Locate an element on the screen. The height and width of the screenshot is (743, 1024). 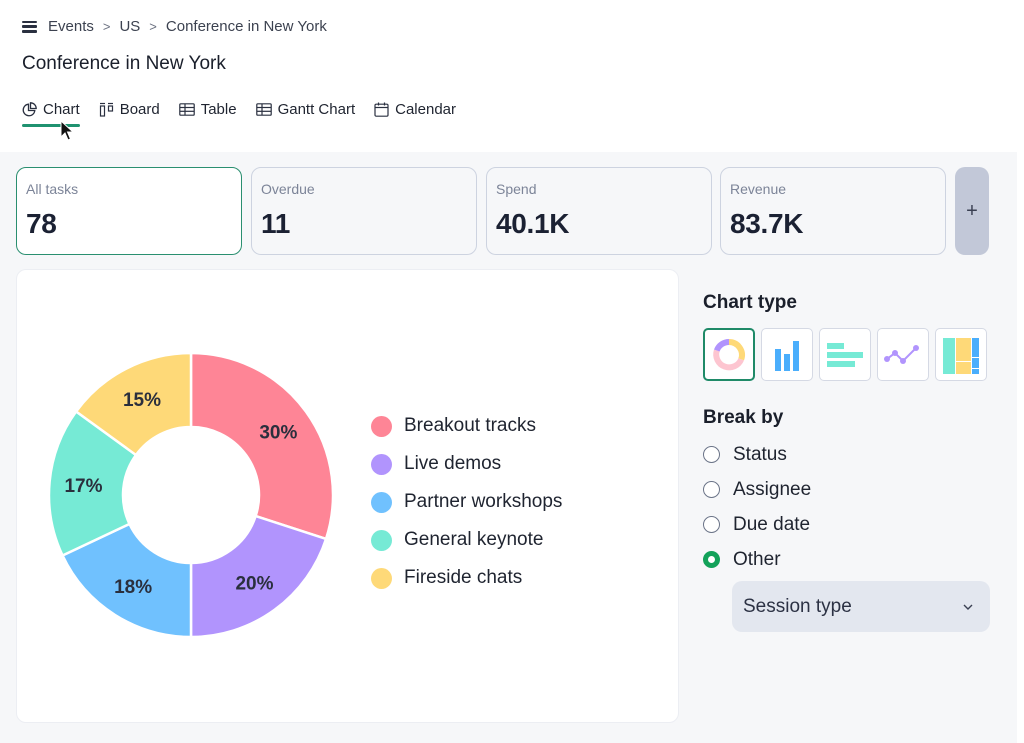
stat-label: Overdue is located at coordinates (288, 189).